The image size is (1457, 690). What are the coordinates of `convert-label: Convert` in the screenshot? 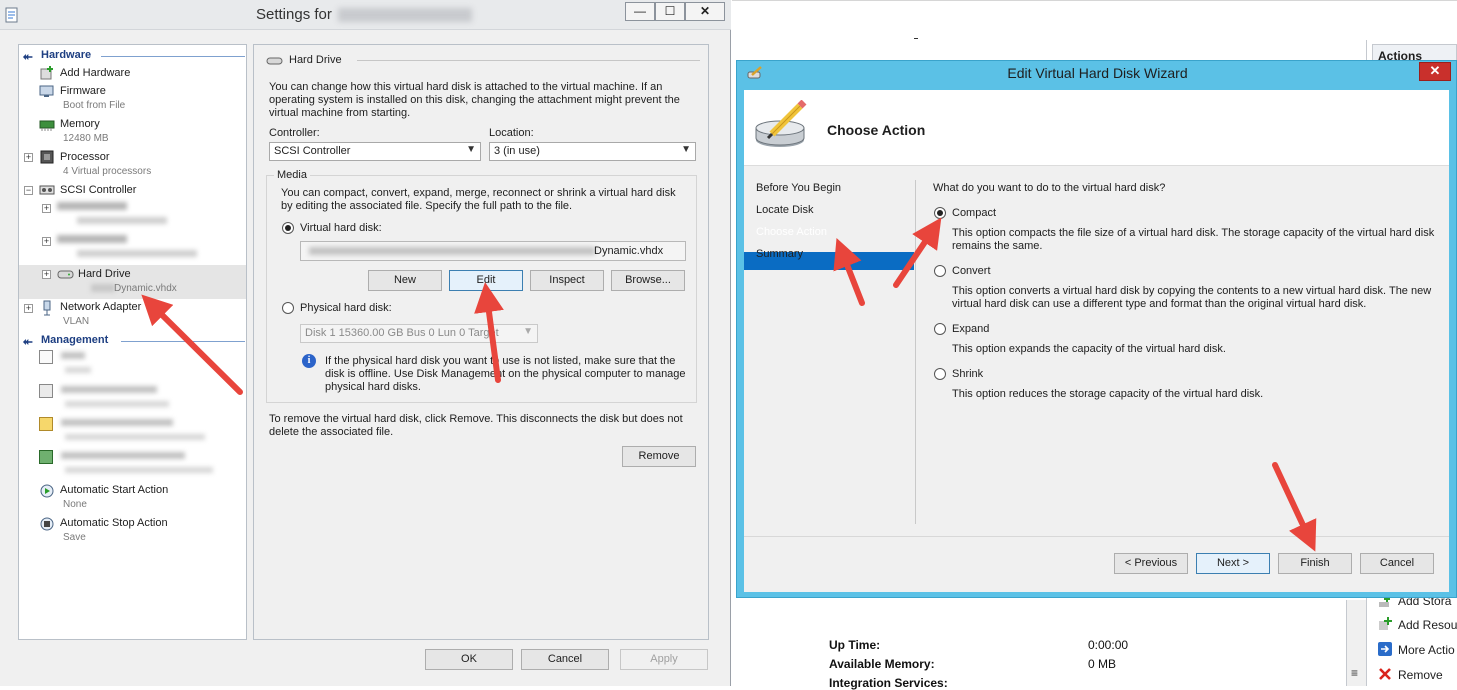 It's located at (971, 271).